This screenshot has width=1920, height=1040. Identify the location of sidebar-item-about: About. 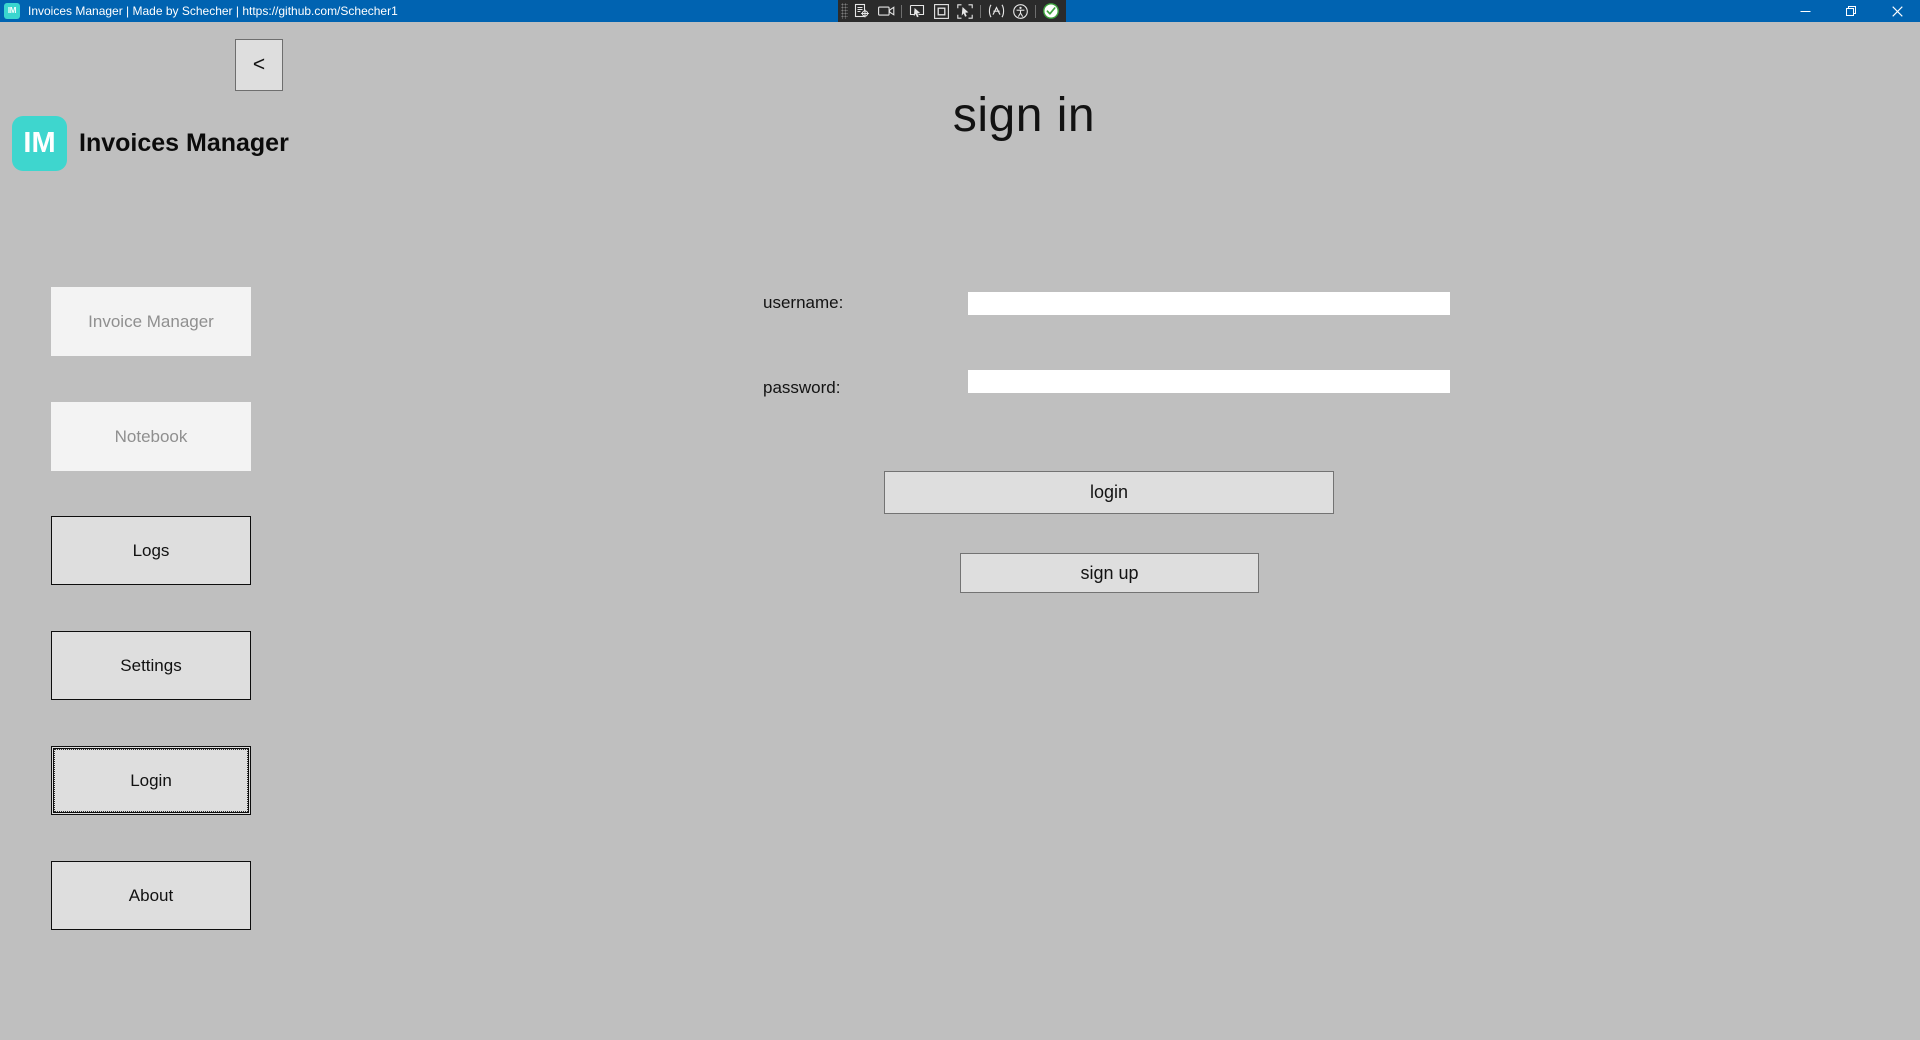
(151, 895).